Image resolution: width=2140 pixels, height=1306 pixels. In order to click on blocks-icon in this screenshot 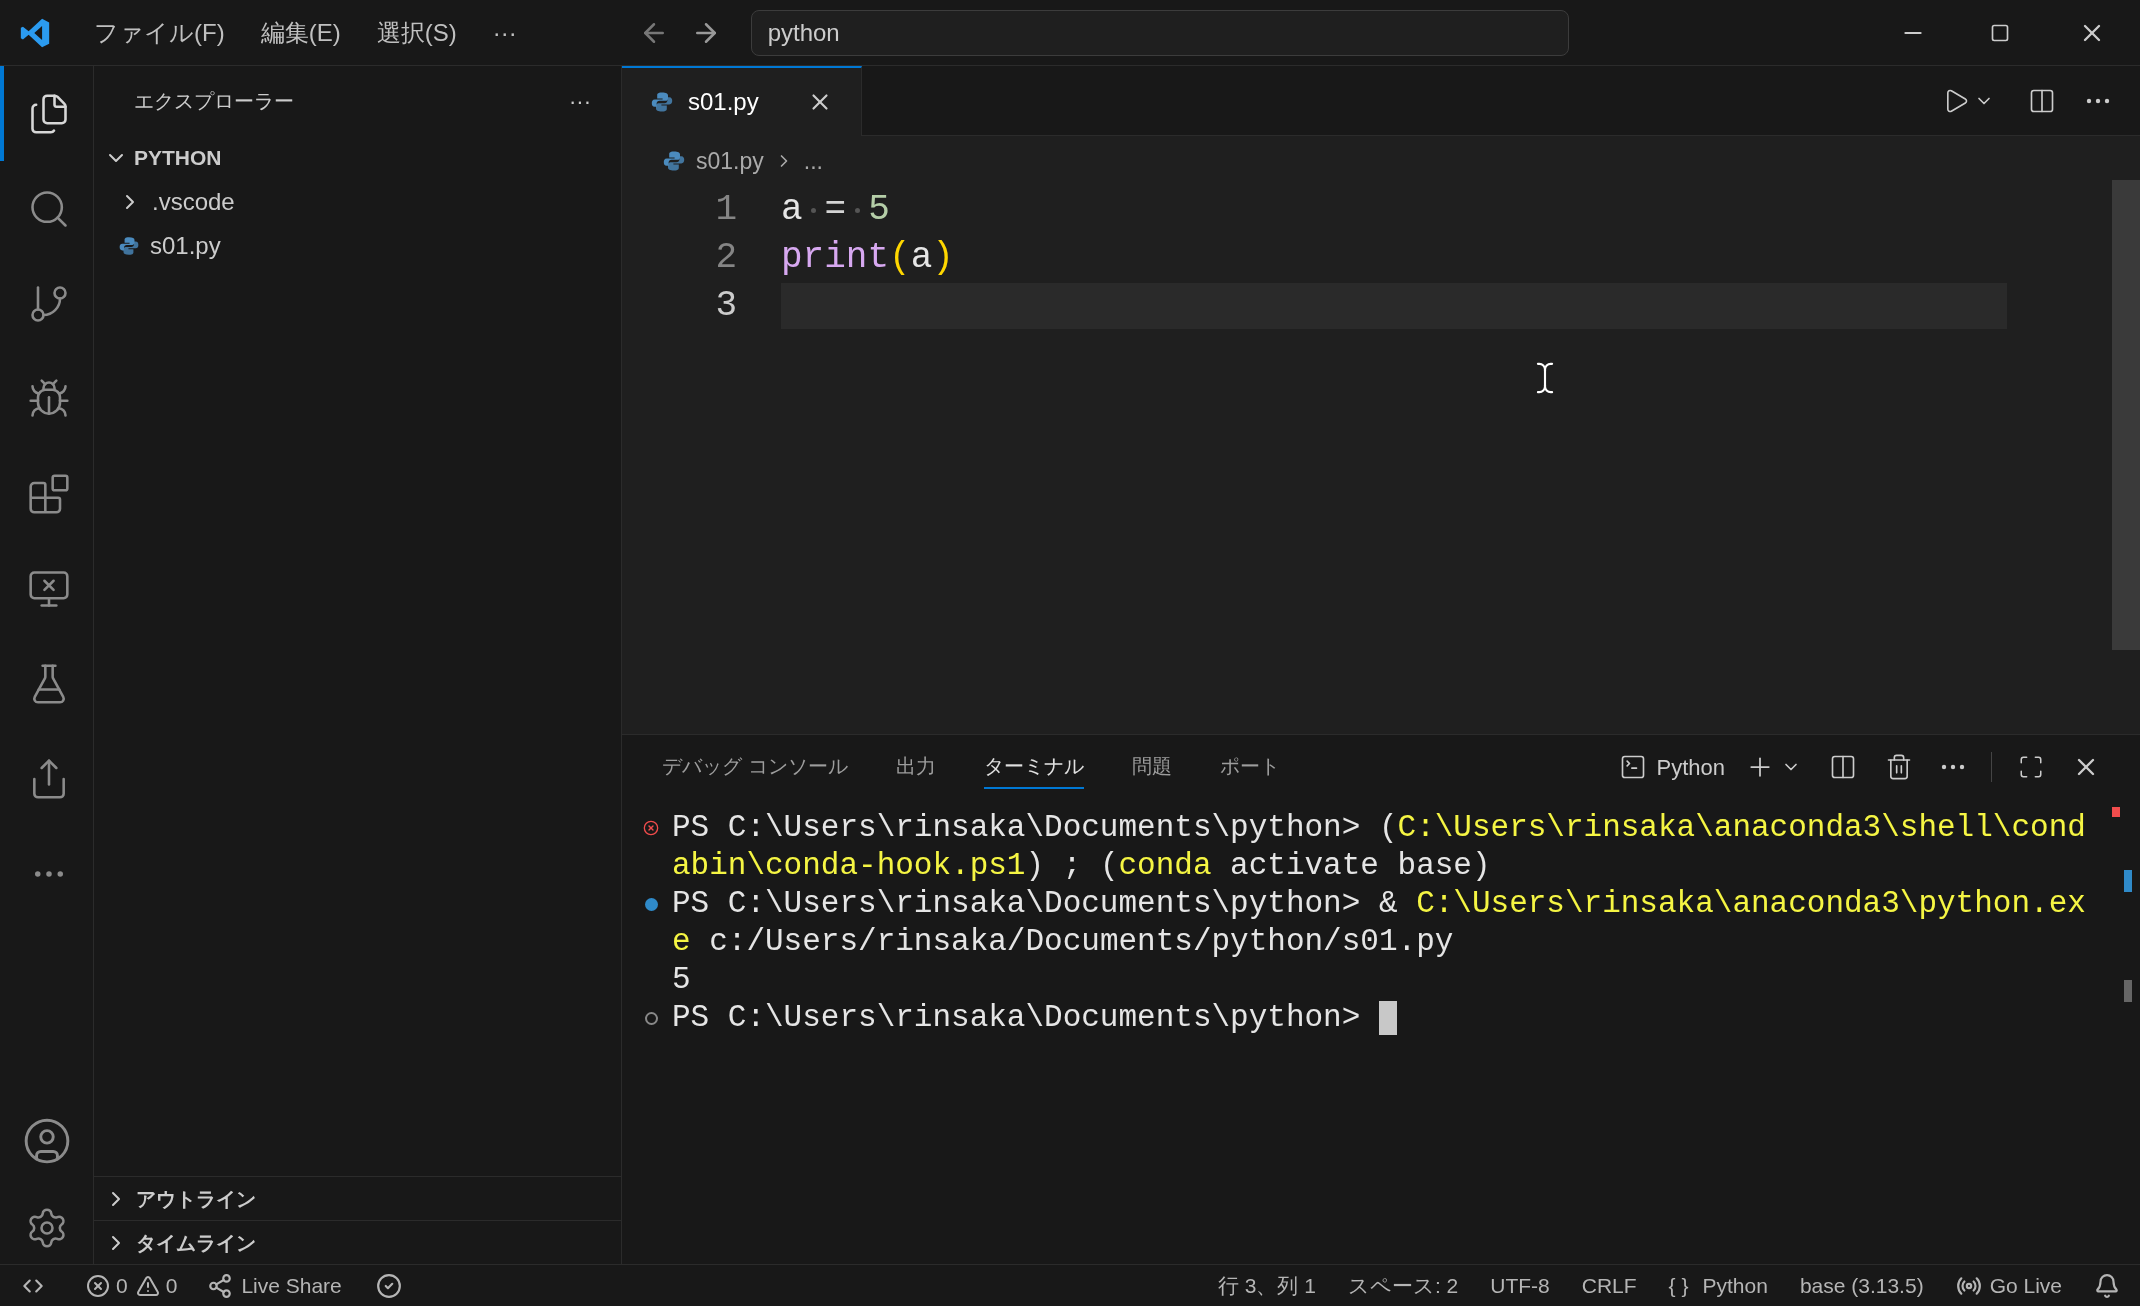, I will do `click(48, 493)`.